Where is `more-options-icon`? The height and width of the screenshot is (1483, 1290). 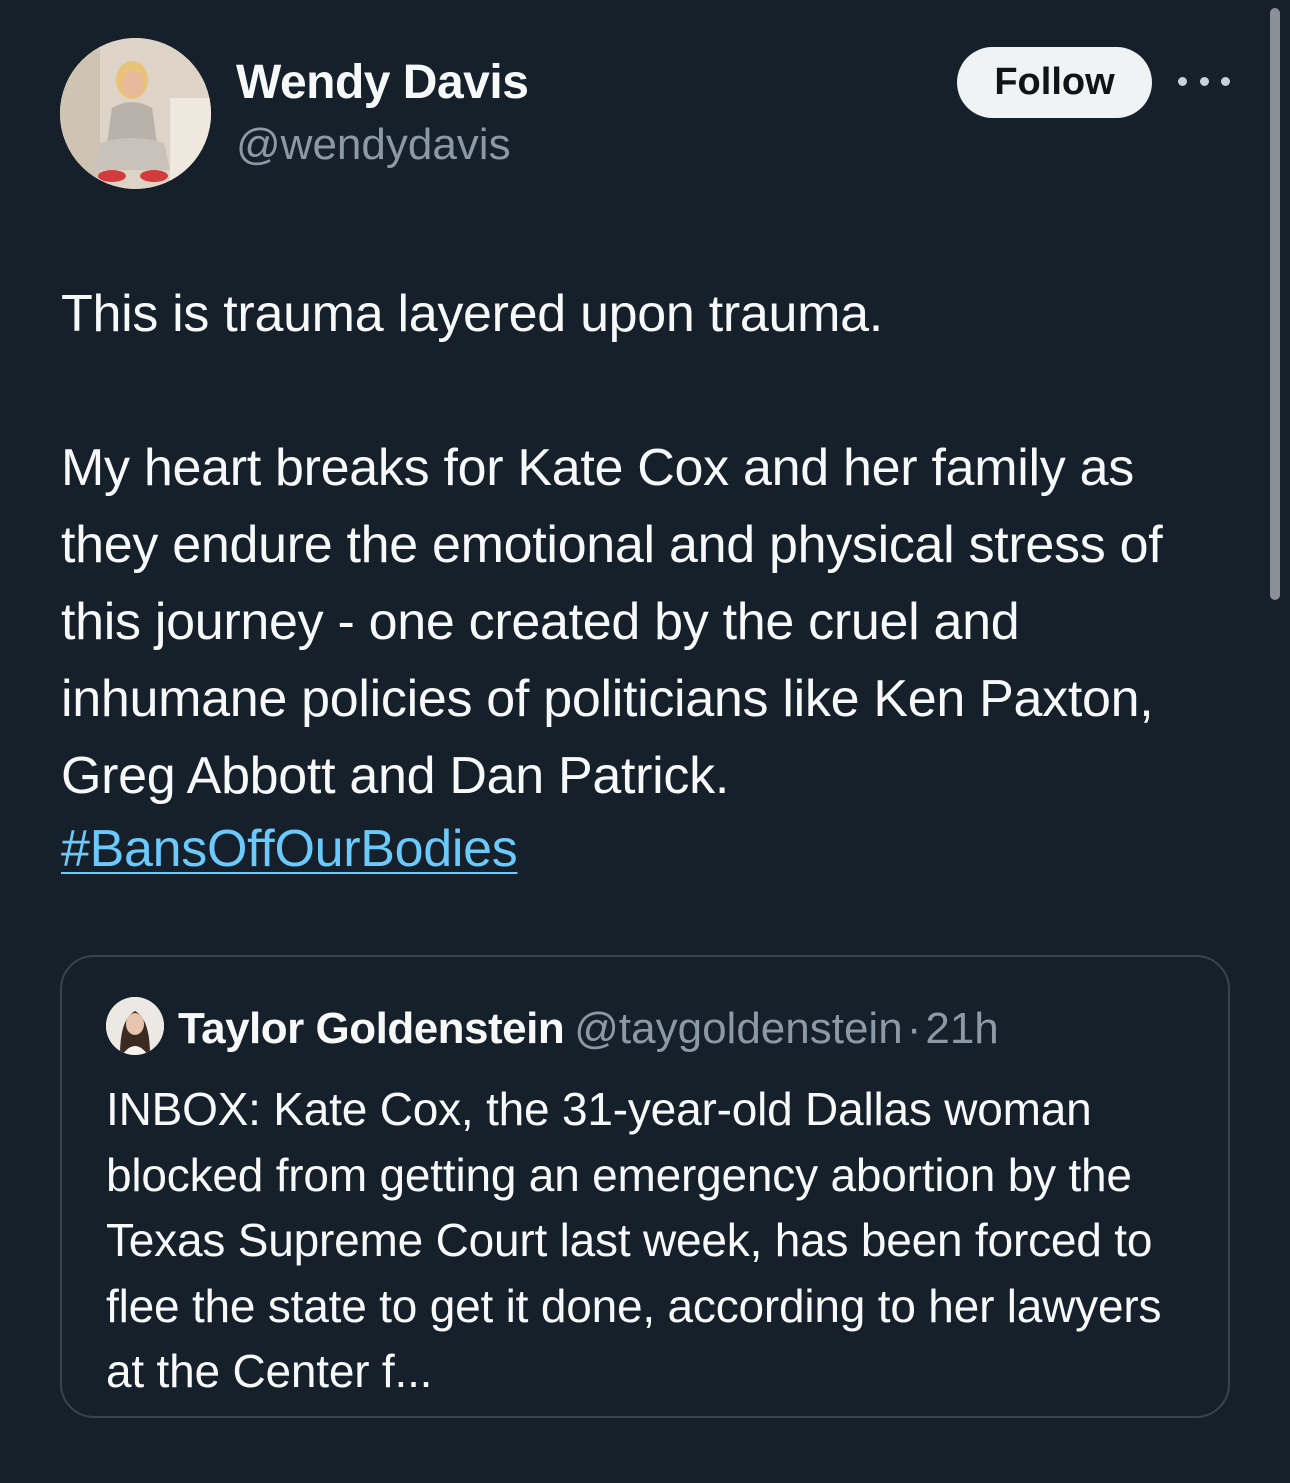 more-options-icon is located at coordinates (1204, 81).